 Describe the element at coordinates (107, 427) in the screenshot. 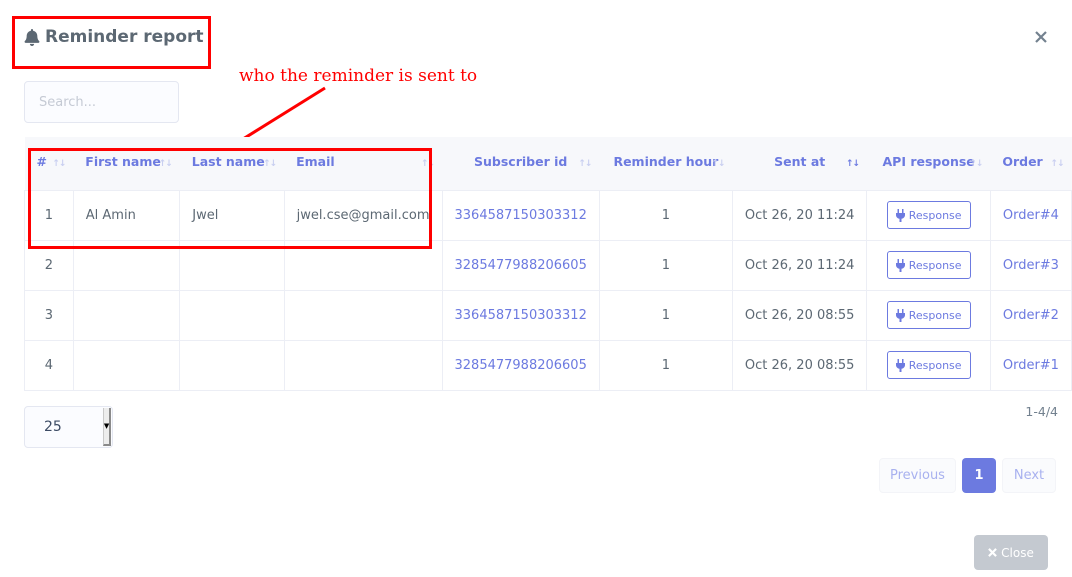

I see `dropdown-arrow-icon: ▼` at that location.